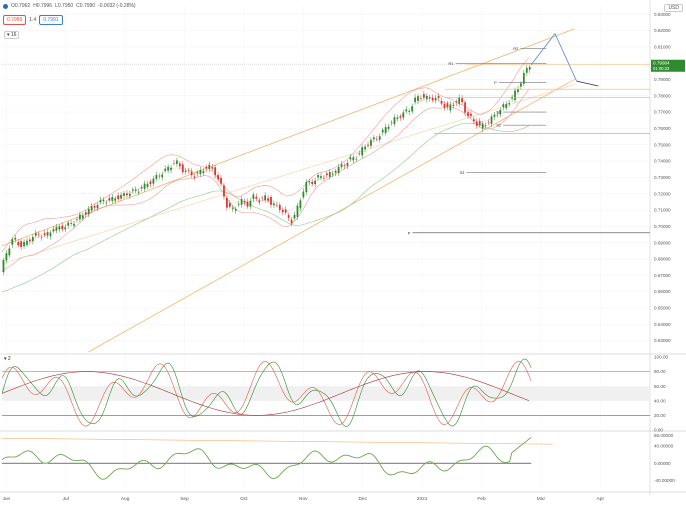  What do you see at coordinates (662, 210) in the screenshot?
I see `y-tick-label: 0.71000` at bounding box center [662, 210].